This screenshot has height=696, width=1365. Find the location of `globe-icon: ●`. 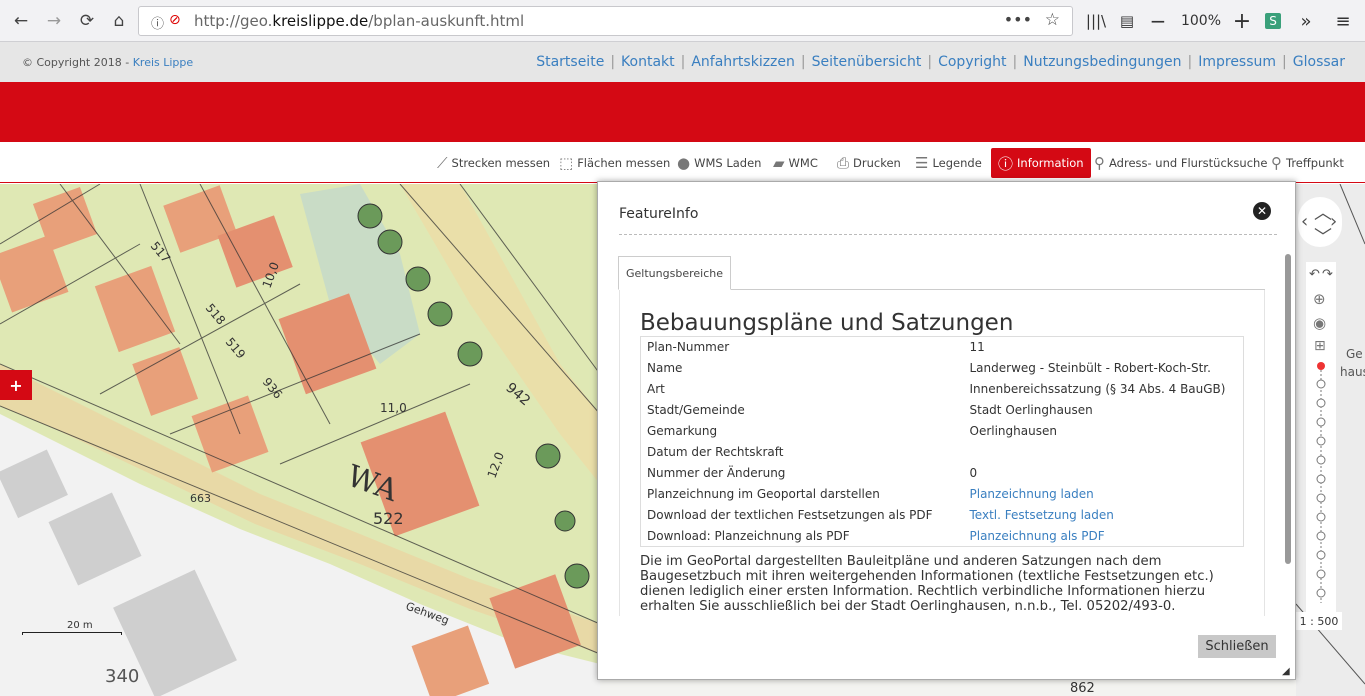

globe-icon: ● is located at coordinates (684, 163).